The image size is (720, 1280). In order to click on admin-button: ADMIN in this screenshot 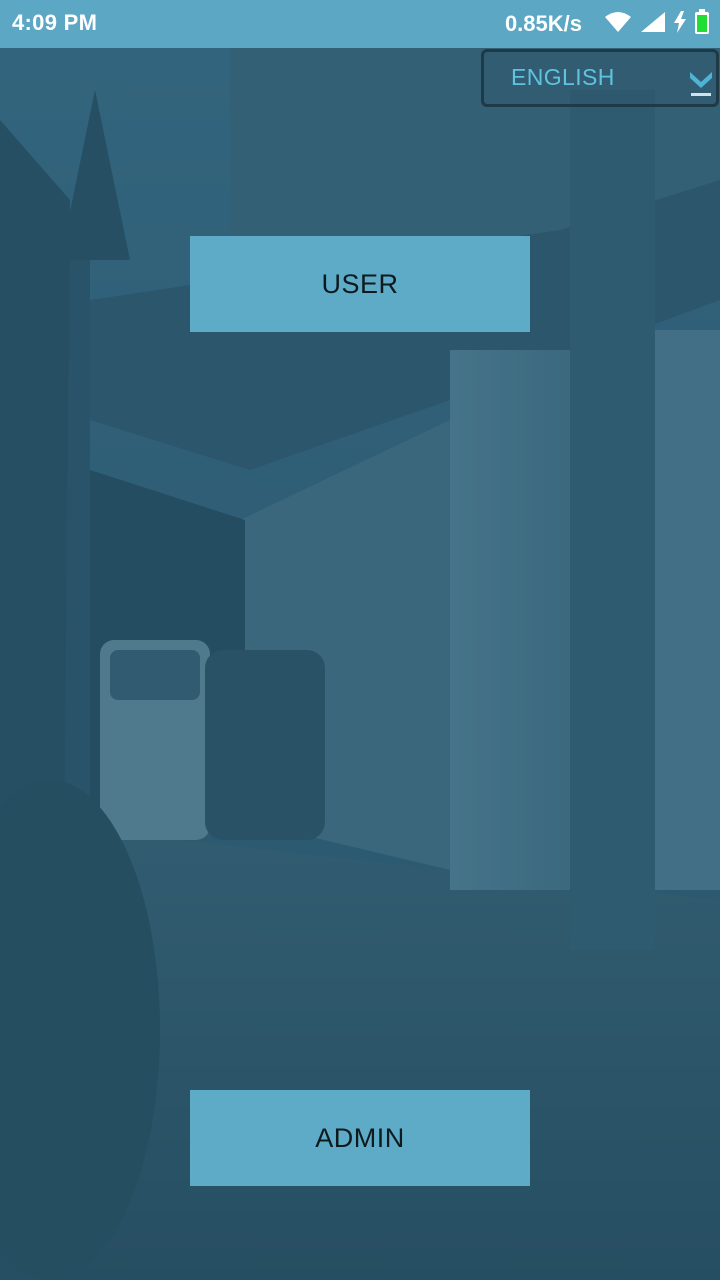, I will do `click(360, 1138)`.